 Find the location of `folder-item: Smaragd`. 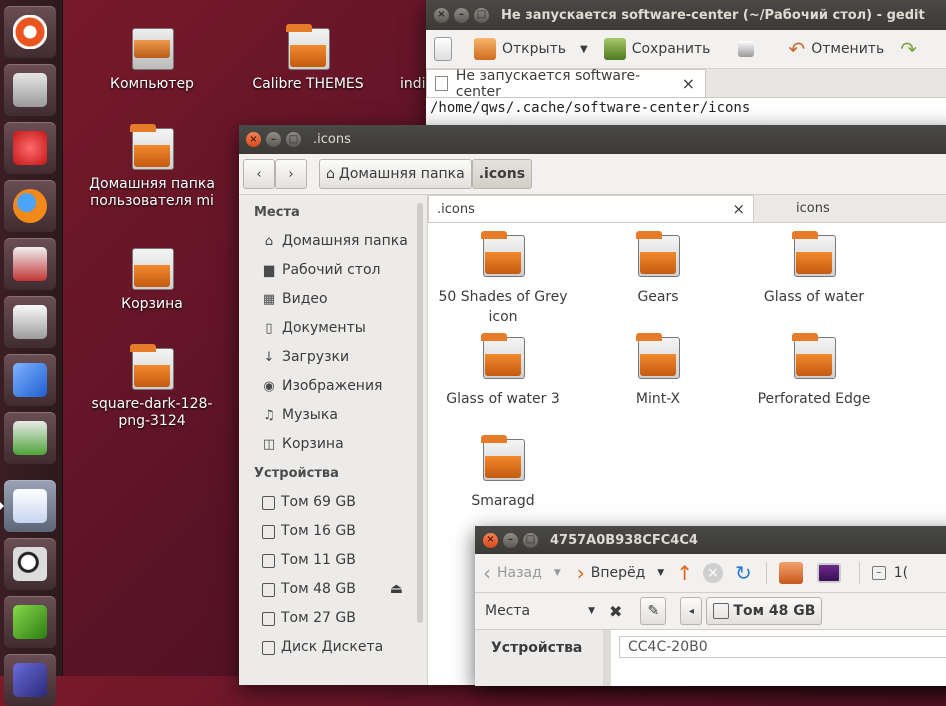

folder-item: Smaragd is located at coordinates (503, 473).